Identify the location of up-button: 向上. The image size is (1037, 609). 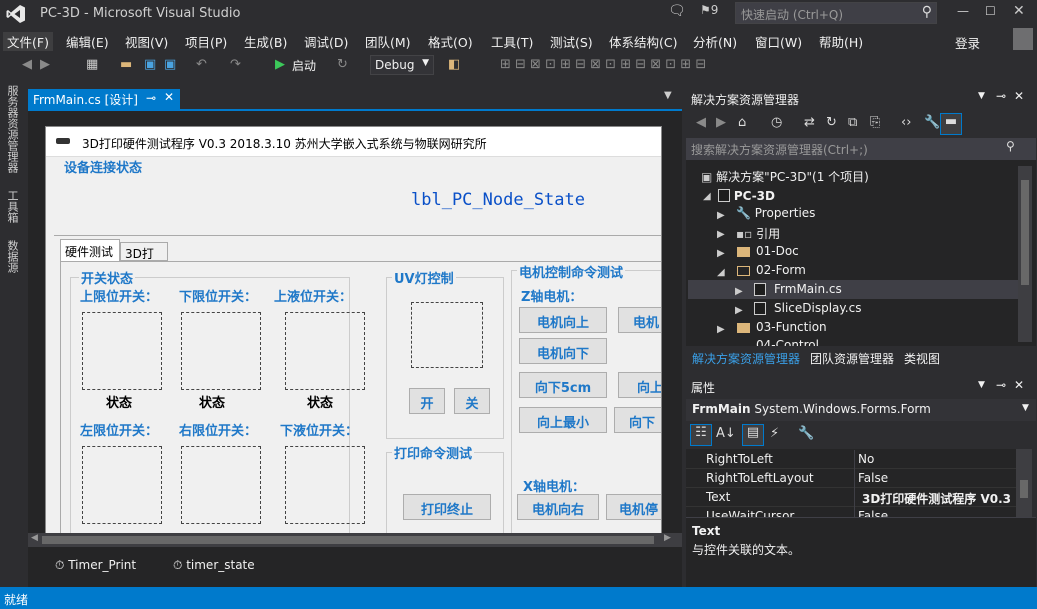
(639, 385).